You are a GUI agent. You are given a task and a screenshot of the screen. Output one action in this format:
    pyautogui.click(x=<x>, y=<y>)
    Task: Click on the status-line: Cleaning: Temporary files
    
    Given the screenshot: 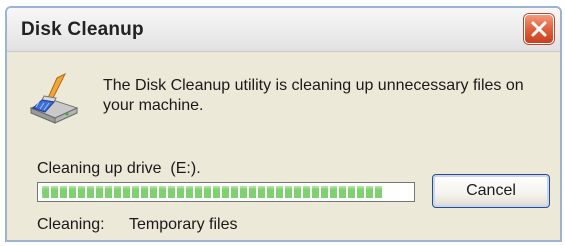 What is the action you would take?
    pyautogui.click(x=137, y=225)
    